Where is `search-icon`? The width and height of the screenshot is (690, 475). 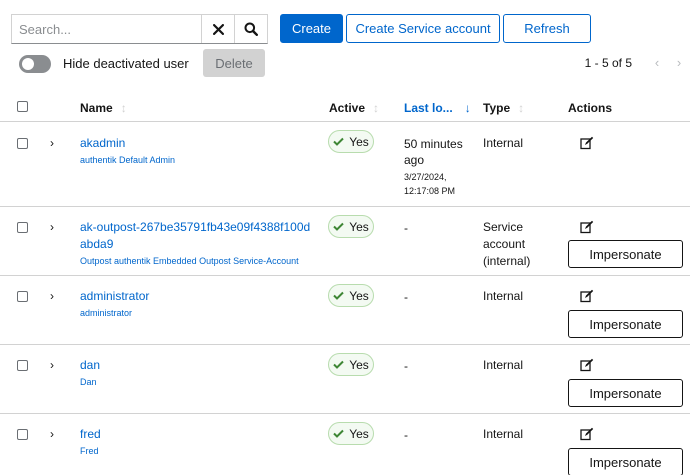 search-icon is located at coordinates (251, 29).